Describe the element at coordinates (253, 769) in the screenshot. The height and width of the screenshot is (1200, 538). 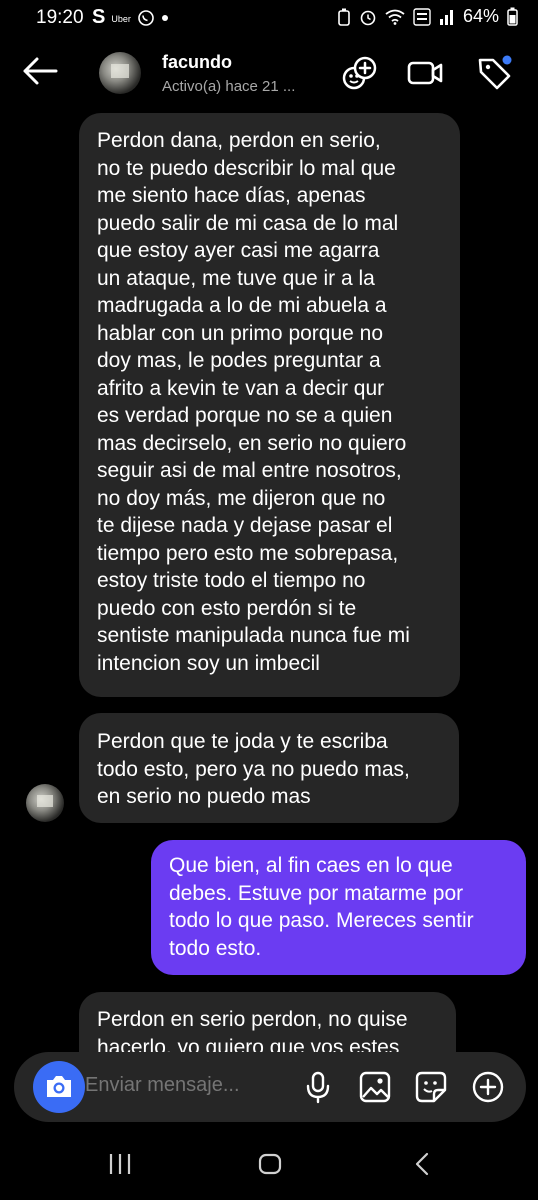
I see `message-text-line: todo esto, pero ya no puedo mas,` at that location.